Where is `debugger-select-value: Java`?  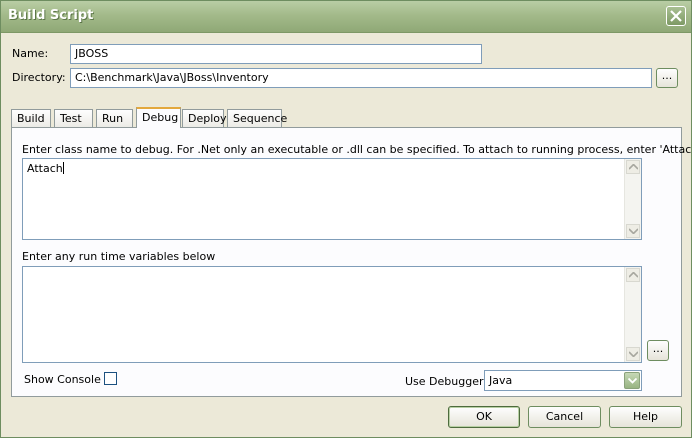
debugger-select-value: Java is located at coordinates (501, 380).